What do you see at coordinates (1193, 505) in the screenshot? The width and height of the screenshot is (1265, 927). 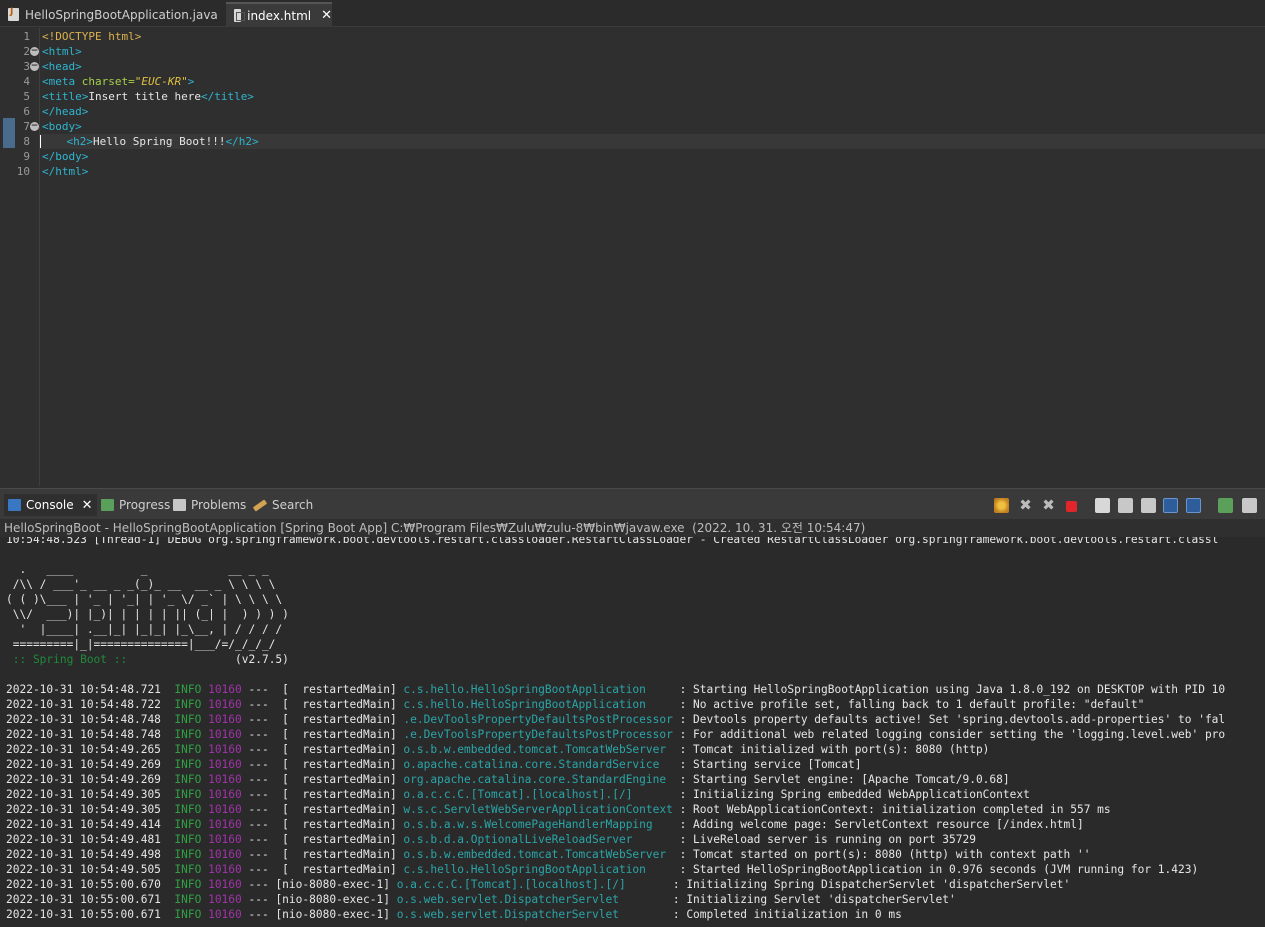 I see `show-on-output-icon` at bounding box center [1193, 505].